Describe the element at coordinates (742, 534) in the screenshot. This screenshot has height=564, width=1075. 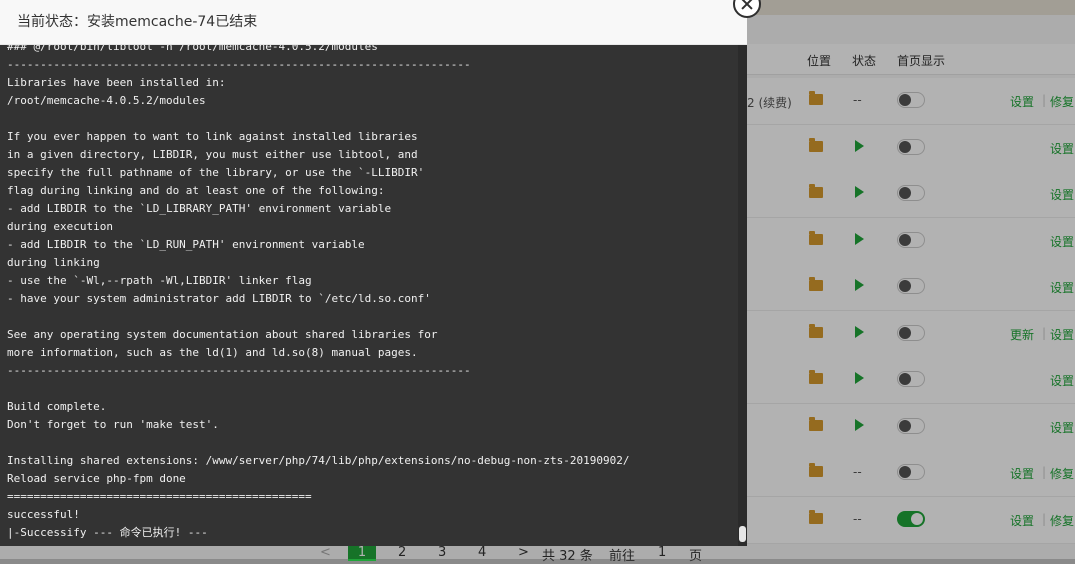
I see `scrollbar-thumb` at that location.